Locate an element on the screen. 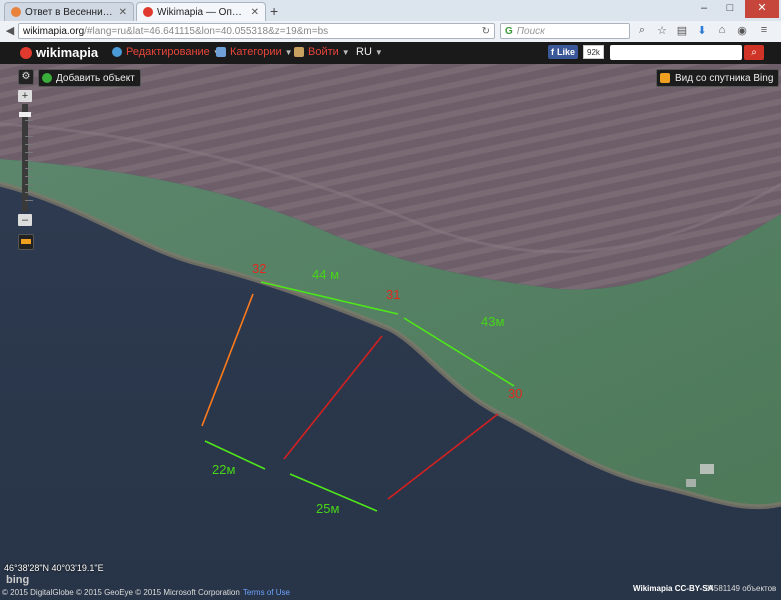  license-text: Wikimapia CC-BY-SA is located at coordinates (673, 588).